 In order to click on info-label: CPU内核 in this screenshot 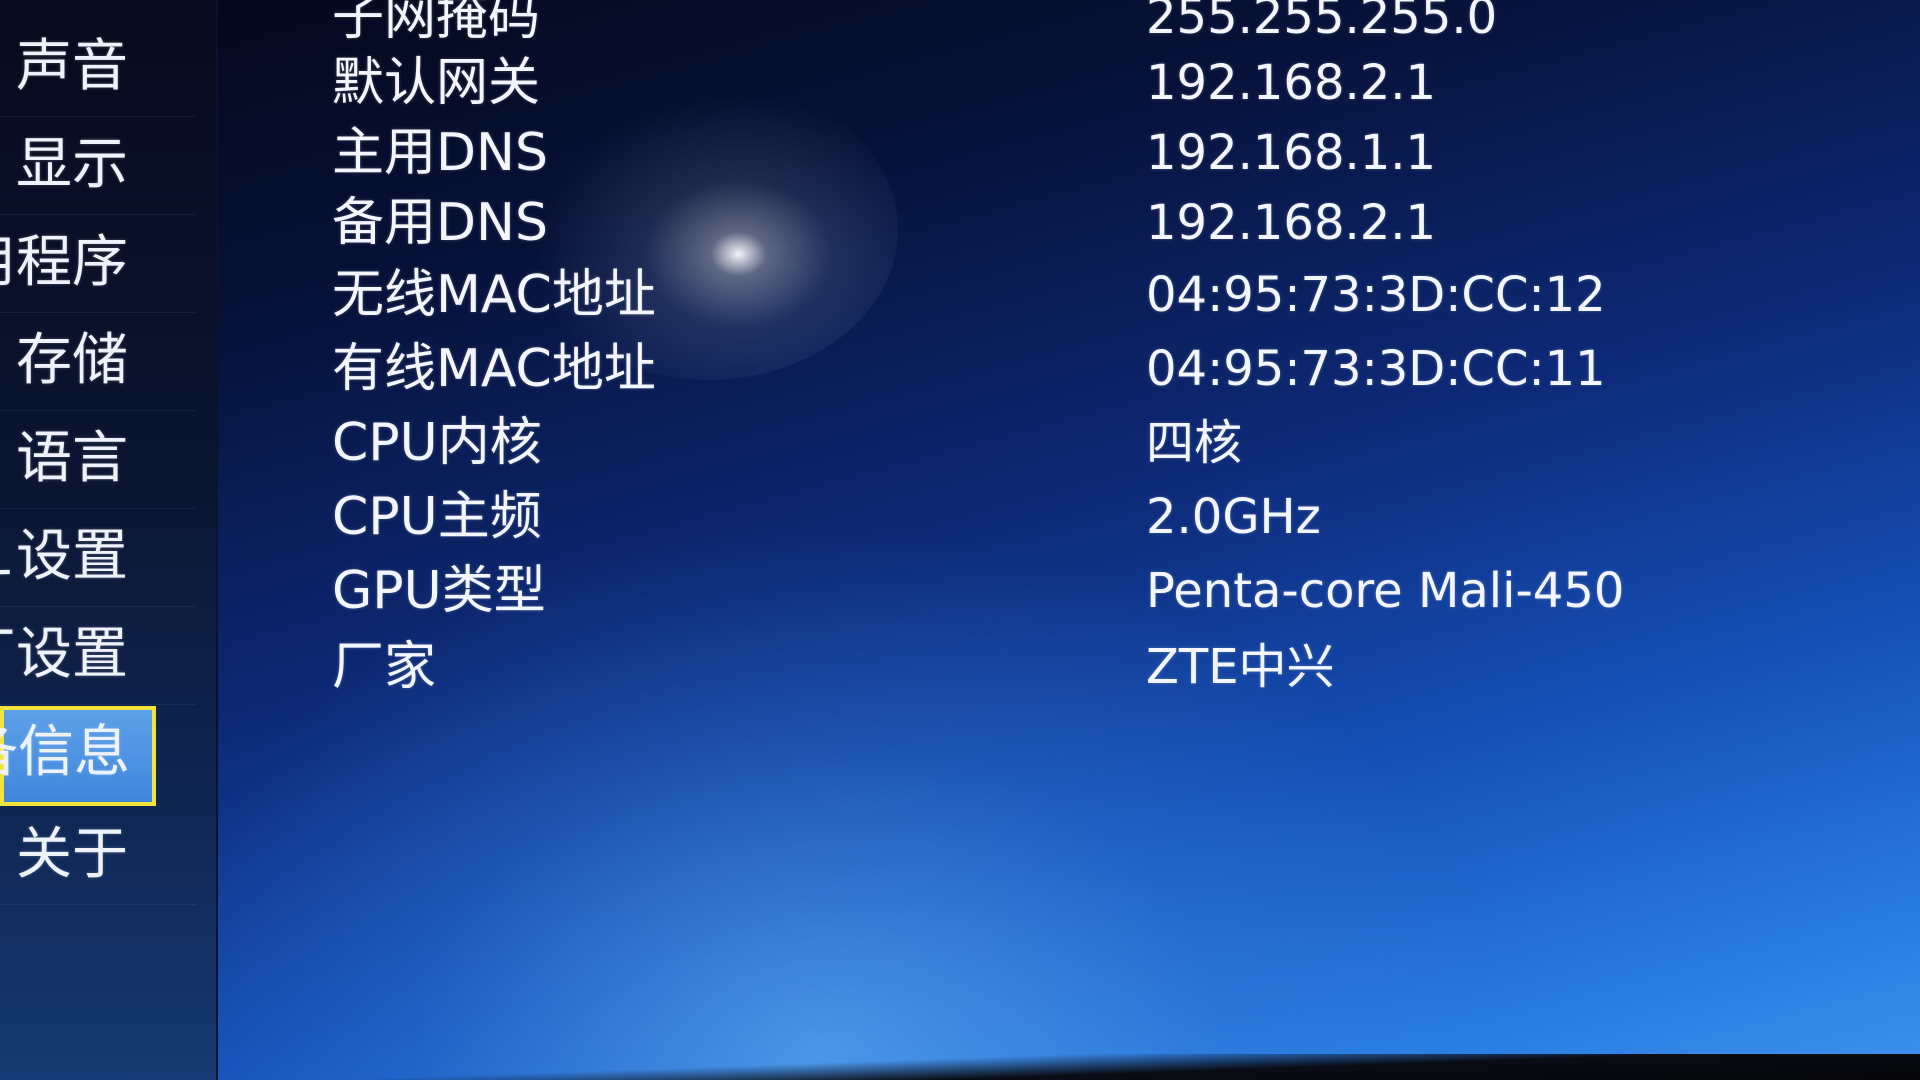, I will do `click(437, 443)`.